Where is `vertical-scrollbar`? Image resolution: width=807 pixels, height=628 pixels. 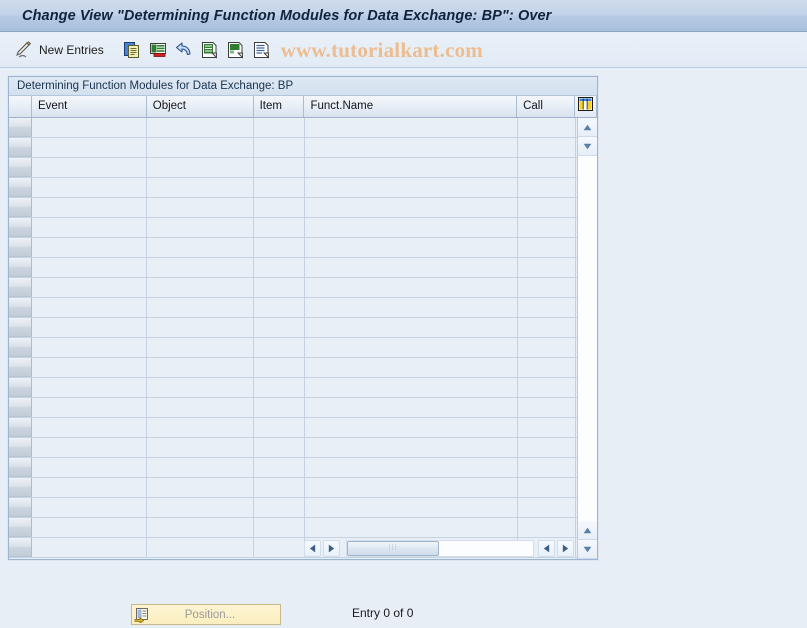
vertical-scrollbar is located at coordinates (587, 338).